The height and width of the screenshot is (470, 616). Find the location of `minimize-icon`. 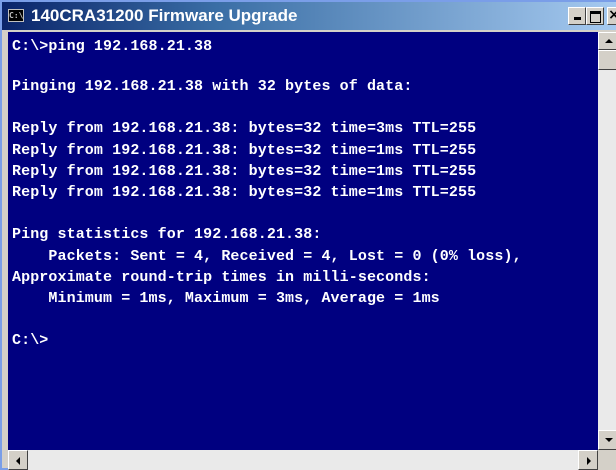

minimize-icon is located at coordinates (577, 18).